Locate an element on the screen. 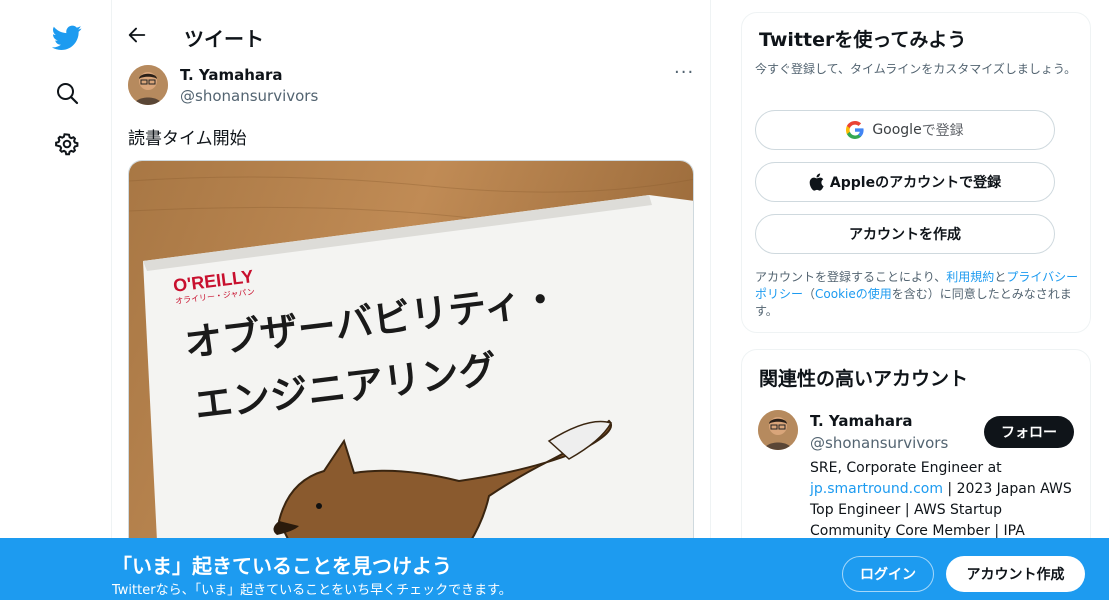  search-icon is located at coordinates (67, 93).